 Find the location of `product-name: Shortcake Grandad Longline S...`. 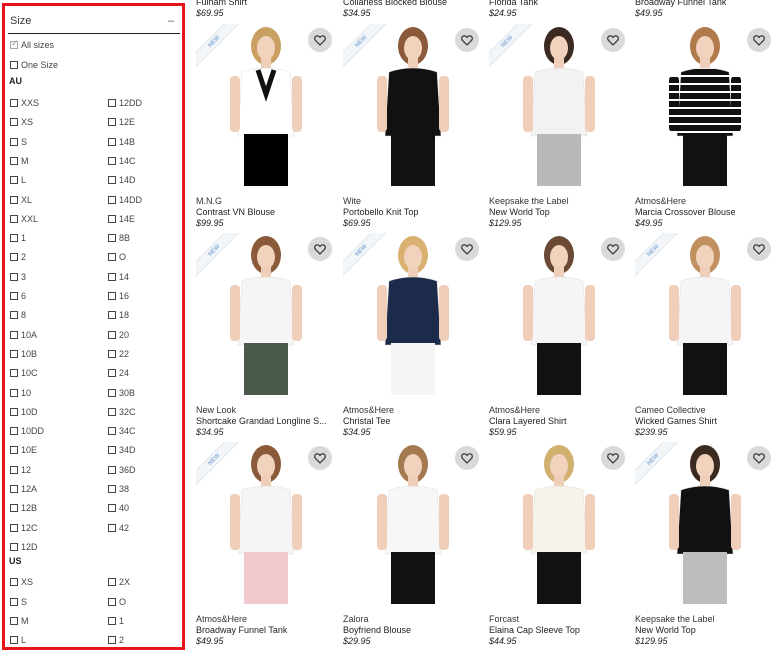

product-name: Shortcake Grandad Longline S... is located at coordinates (261, 421).